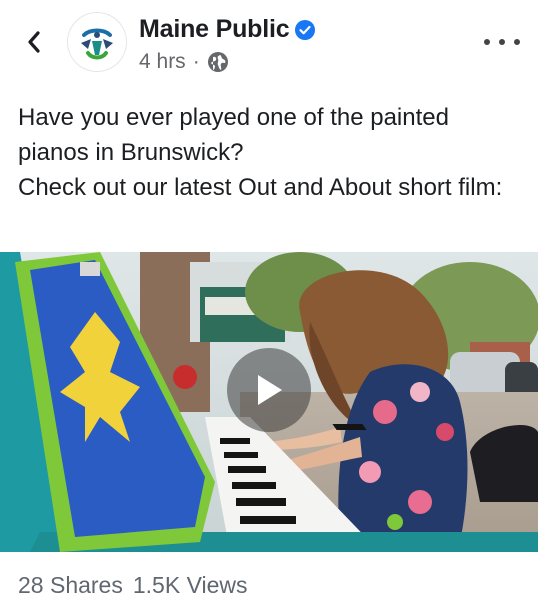 Image resolution: width=538 pixels, height=599 pixels. I want to click on play-button, so click(269, 390).